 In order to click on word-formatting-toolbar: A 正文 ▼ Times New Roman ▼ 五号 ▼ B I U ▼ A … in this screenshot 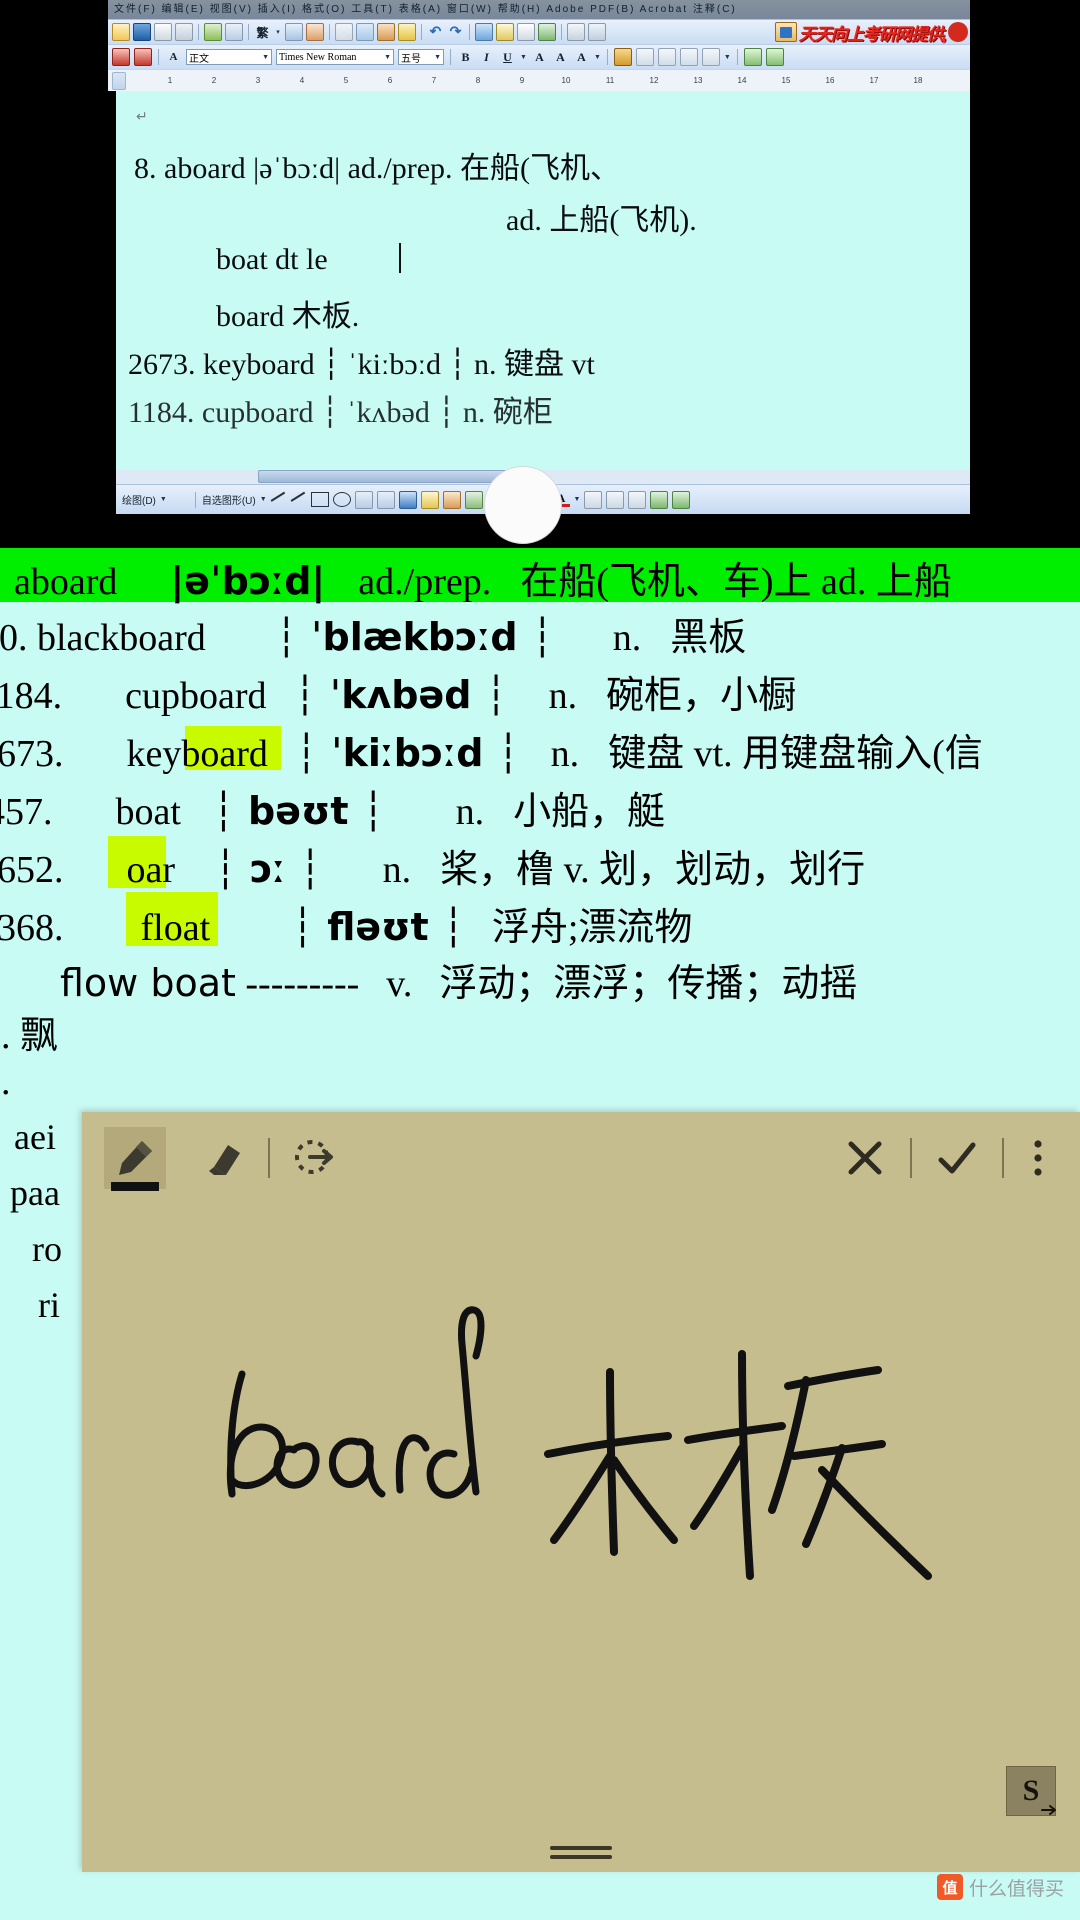, I will do `click(539, 56)`.